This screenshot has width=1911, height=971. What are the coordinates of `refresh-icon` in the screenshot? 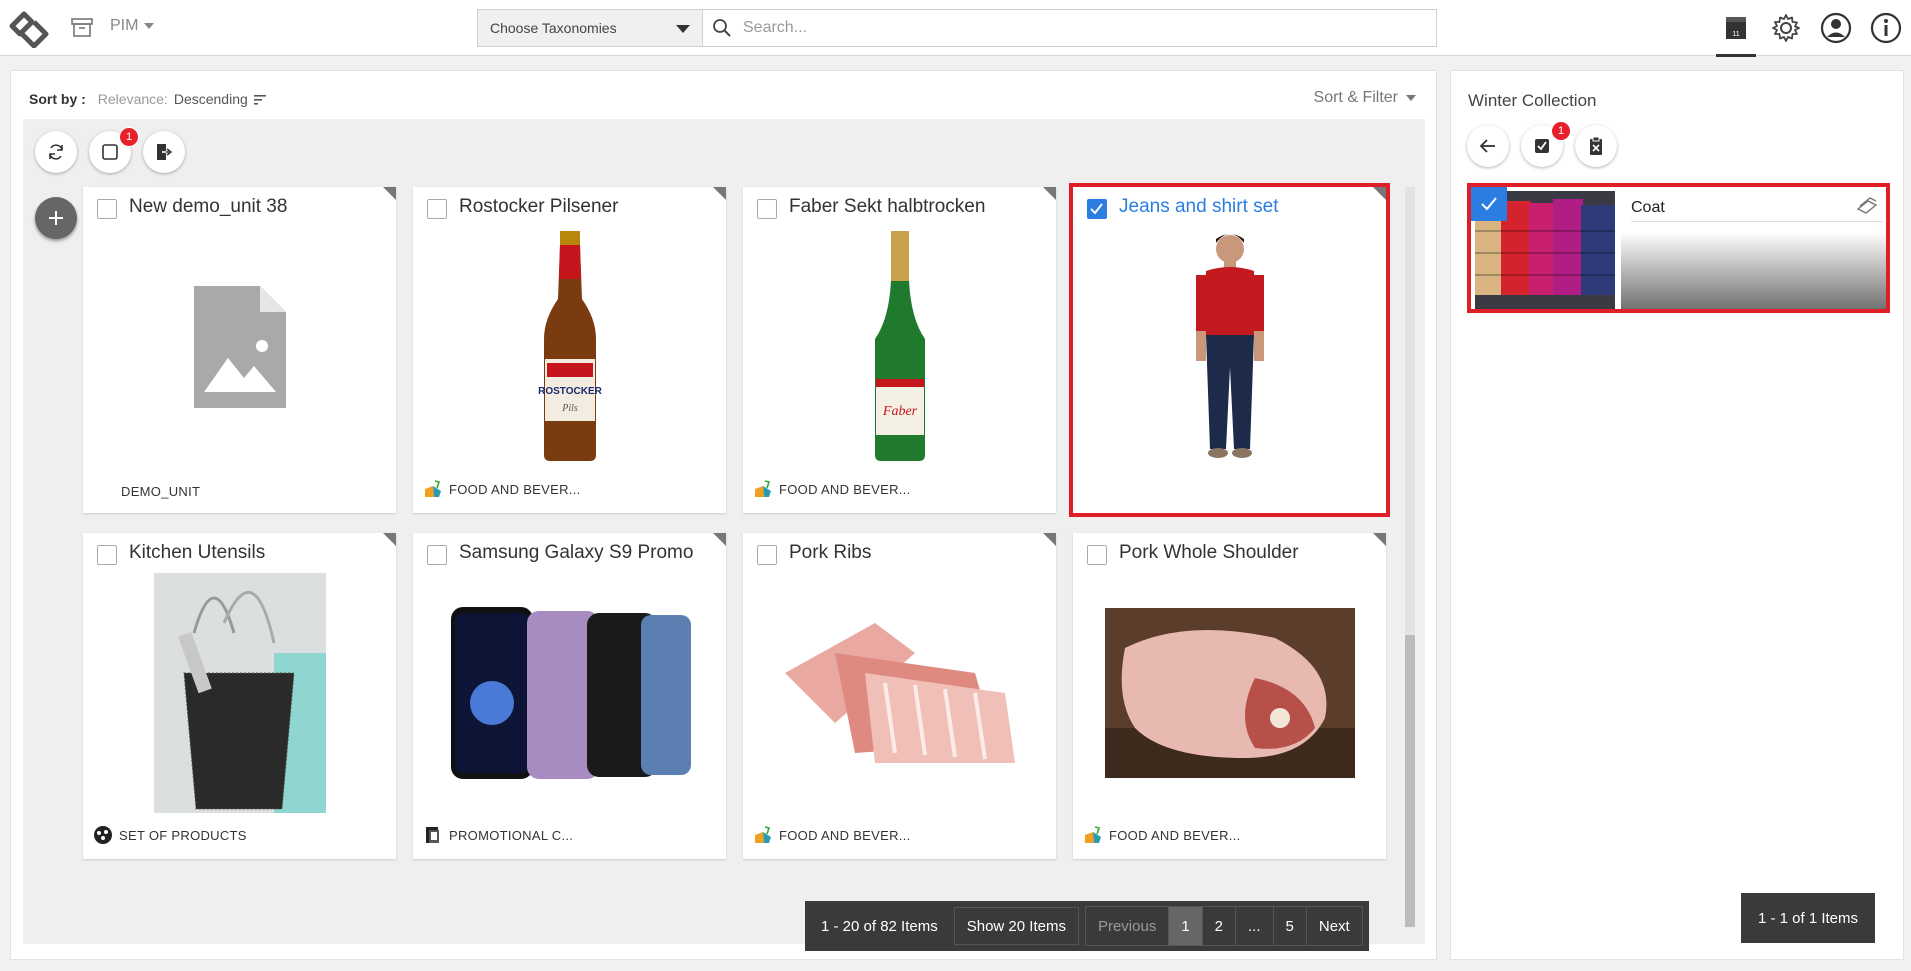 It's located at (56, 152).